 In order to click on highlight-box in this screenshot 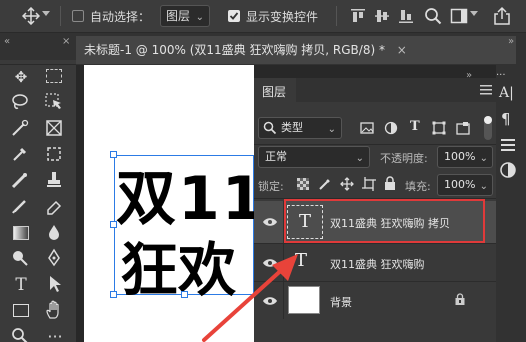, I will do `click(384, 221)`.